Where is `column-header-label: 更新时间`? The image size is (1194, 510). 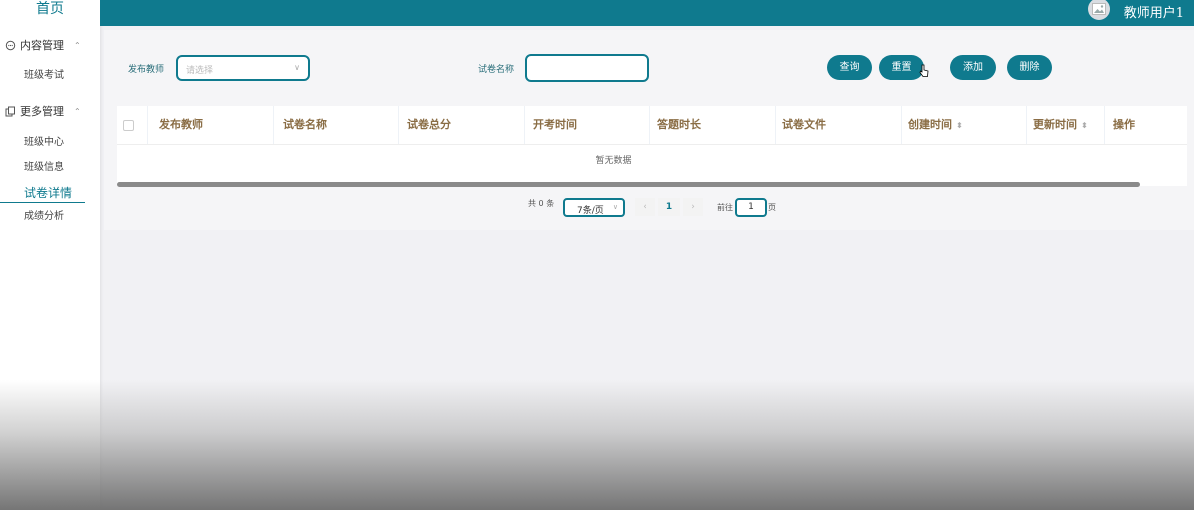
column-header-label: 更新时间 is located at coordinates (1055, 124).